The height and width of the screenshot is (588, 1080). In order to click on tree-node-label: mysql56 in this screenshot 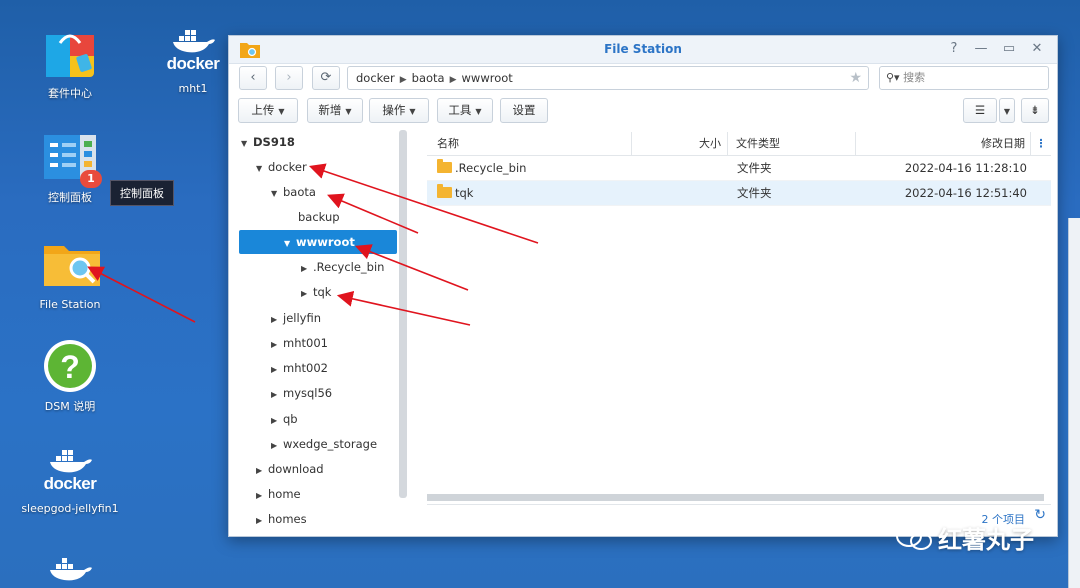, I will do `click(308, 393)`.